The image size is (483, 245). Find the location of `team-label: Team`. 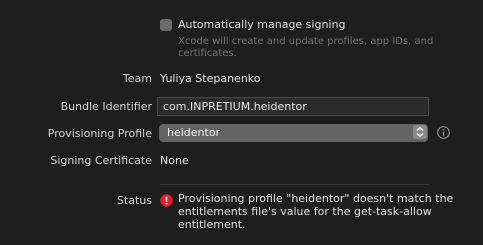

team-label: Team is located at coordinates (137, 78).